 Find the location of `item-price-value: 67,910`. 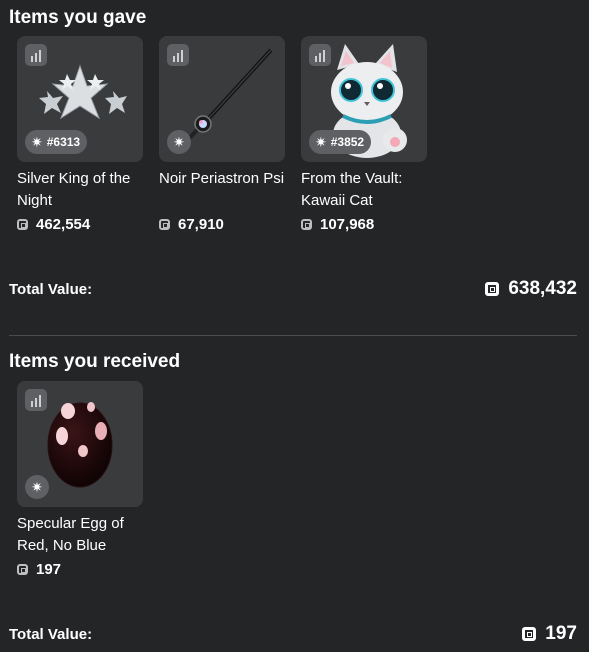

item-price-value: 67,910 is located at coordinates (201, 224).